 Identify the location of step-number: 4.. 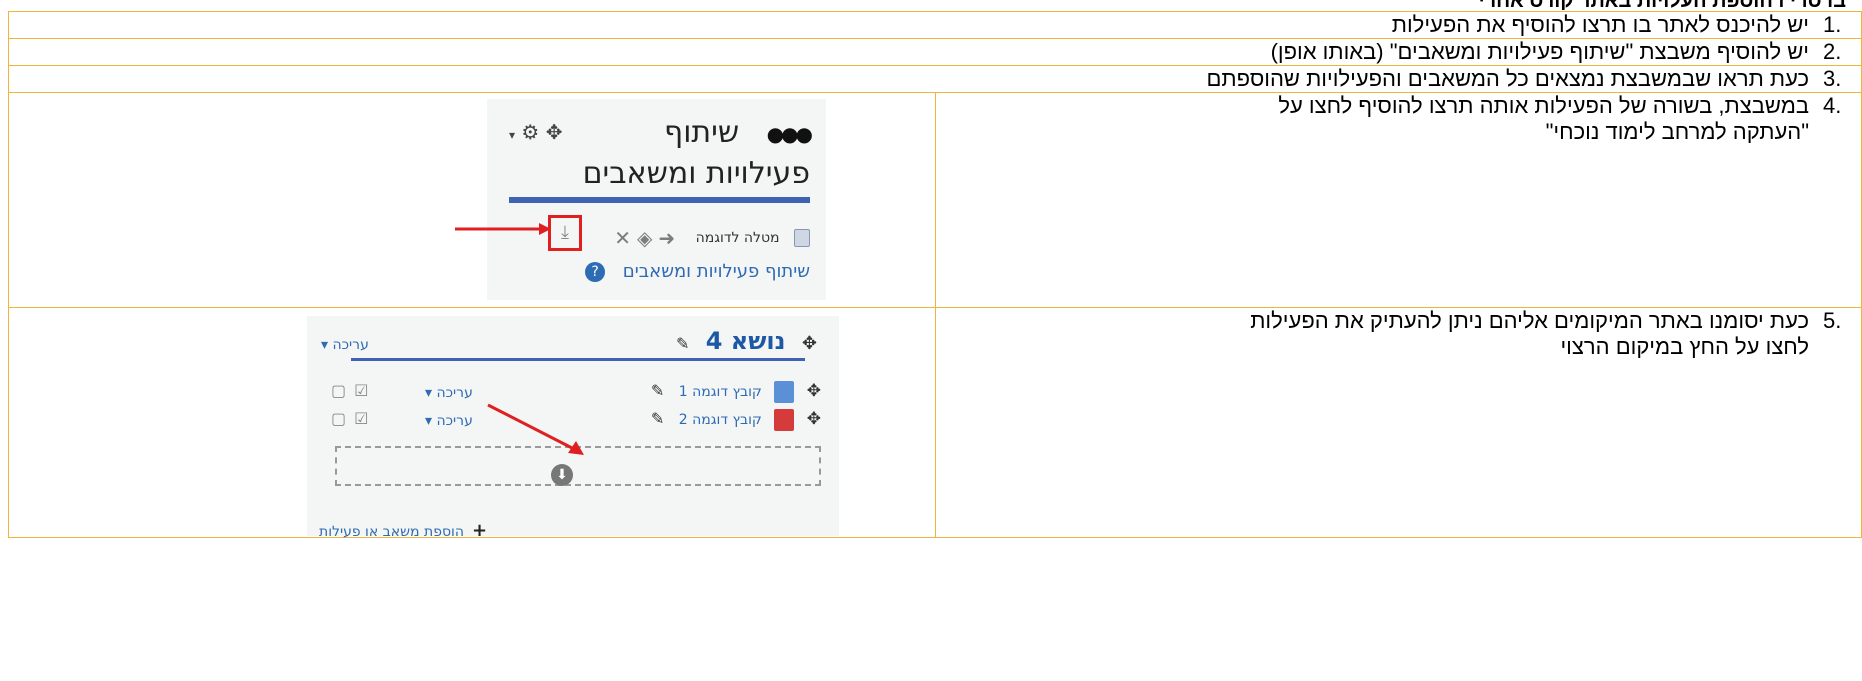
(1832, 105).